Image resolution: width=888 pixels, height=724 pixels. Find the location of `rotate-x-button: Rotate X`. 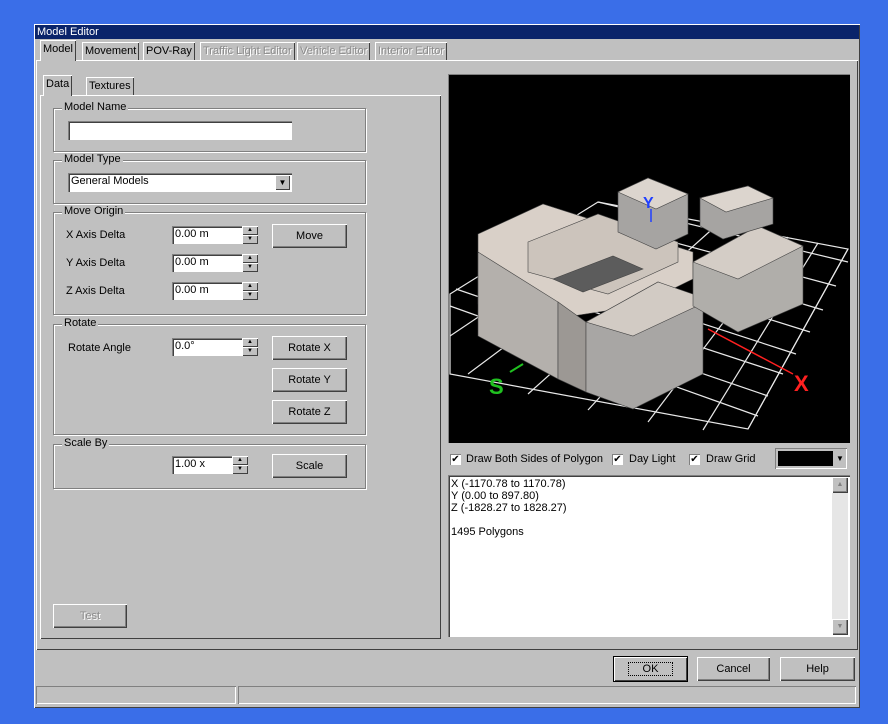

rotate-x-button: Rotate X is located at coordinates (309, 348).